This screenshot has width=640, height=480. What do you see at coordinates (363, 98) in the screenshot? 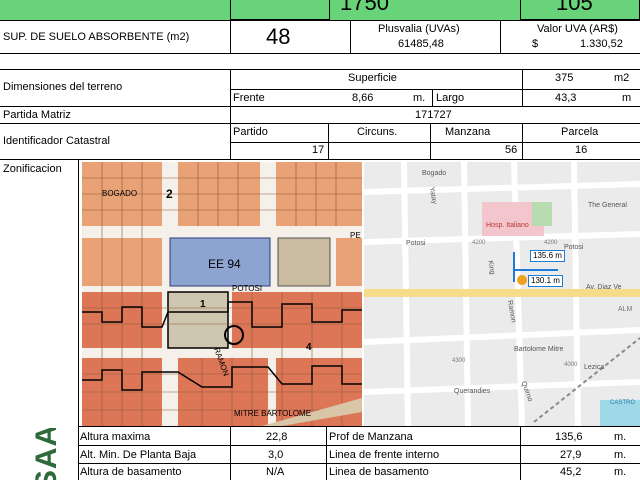
I see `frente-value: 8,66` at bounding box center [363, 98].